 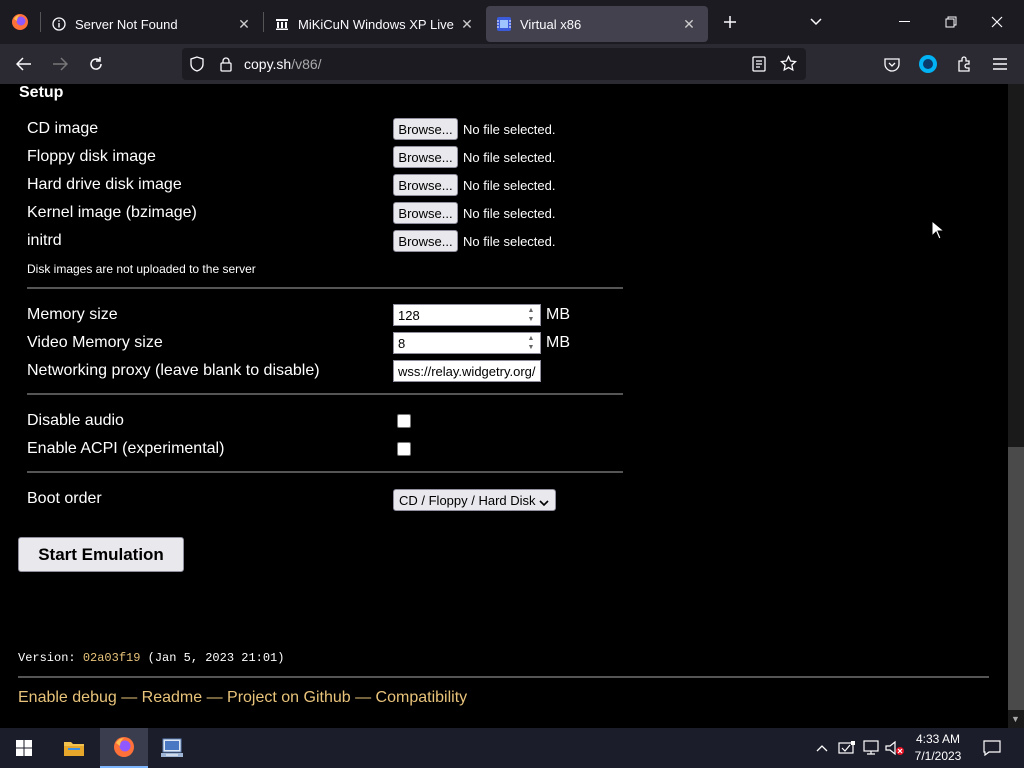 I want to click on tab-windows-xp-live-cd: MiKiCuN Windows XP Live CD ✕, so click(x=375, y=24).